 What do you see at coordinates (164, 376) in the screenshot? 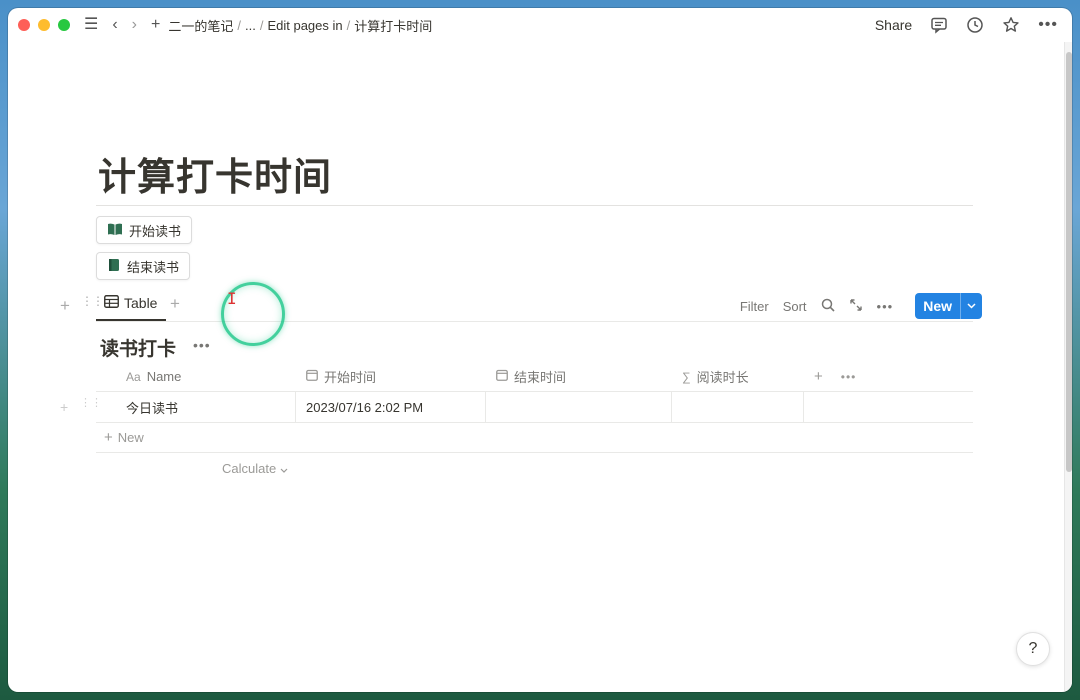
I see `column-header-label: Name` at bounding box center [164, 376].